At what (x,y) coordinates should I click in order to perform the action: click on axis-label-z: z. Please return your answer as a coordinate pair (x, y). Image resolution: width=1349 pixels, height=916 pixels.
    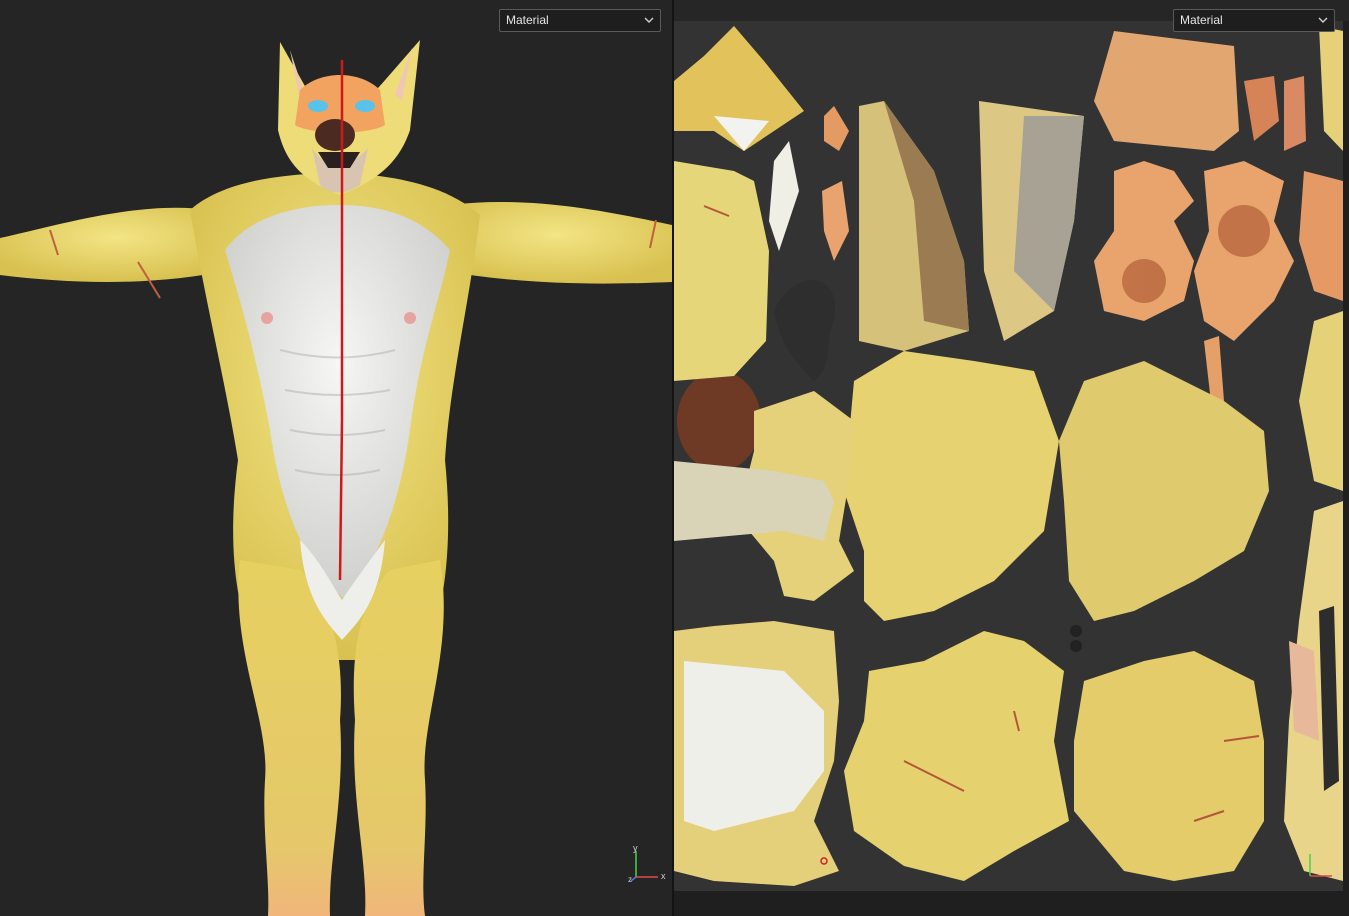
    Looking at the image, I should click on (630, 879).